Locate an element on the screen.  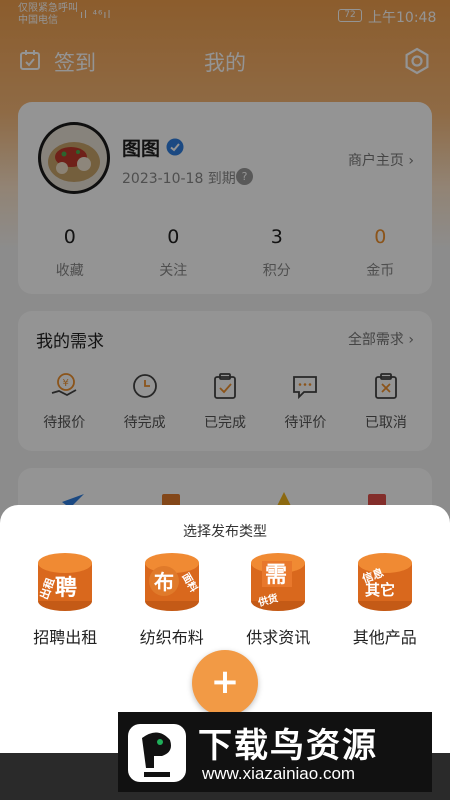
publish-type-label: 招聘出租 is located at coordinates (65, 637).